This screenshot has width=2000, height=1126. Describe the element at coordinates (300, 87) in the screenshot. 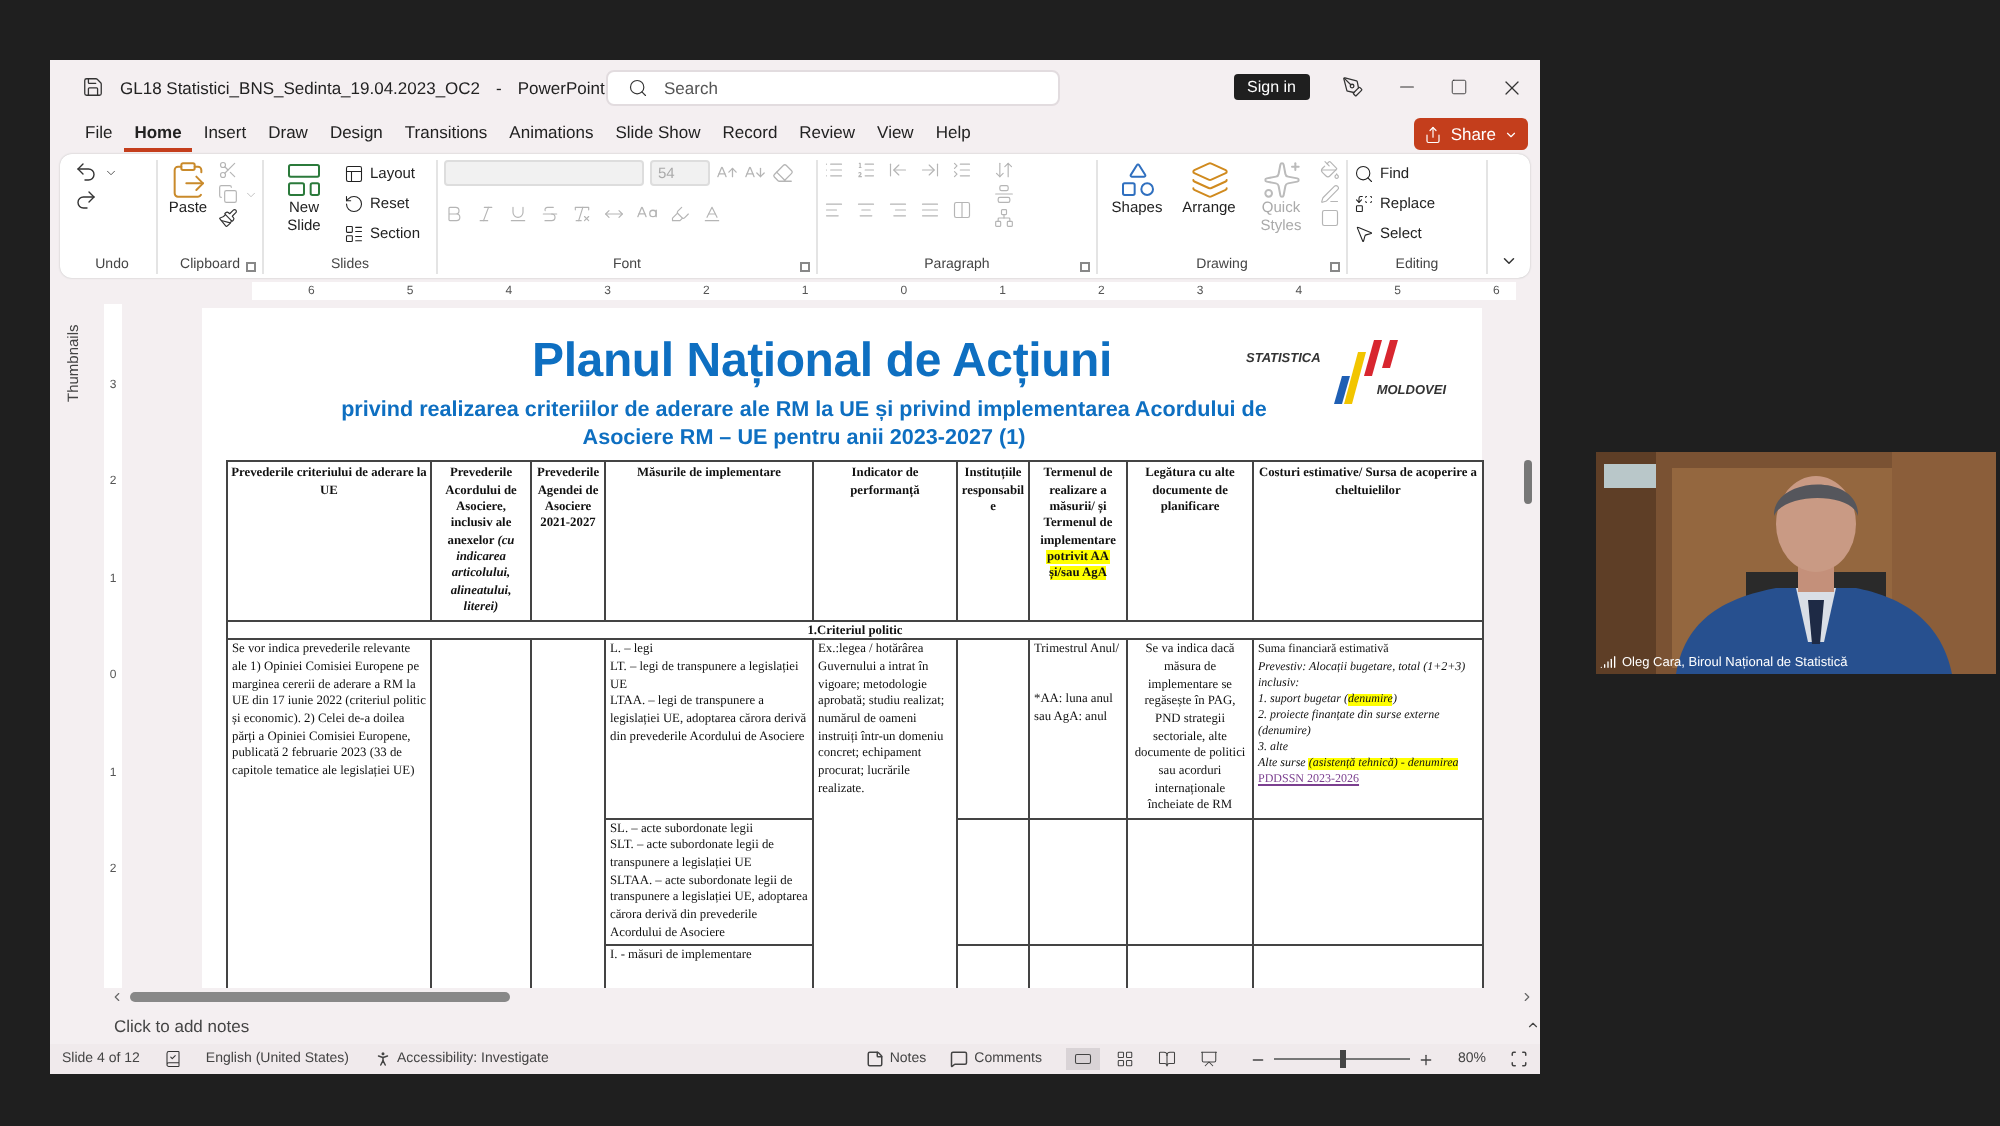

I see `window-title: GL18 Statistici_BNS_Sedinta_19.04.2023_OC2` at that location.